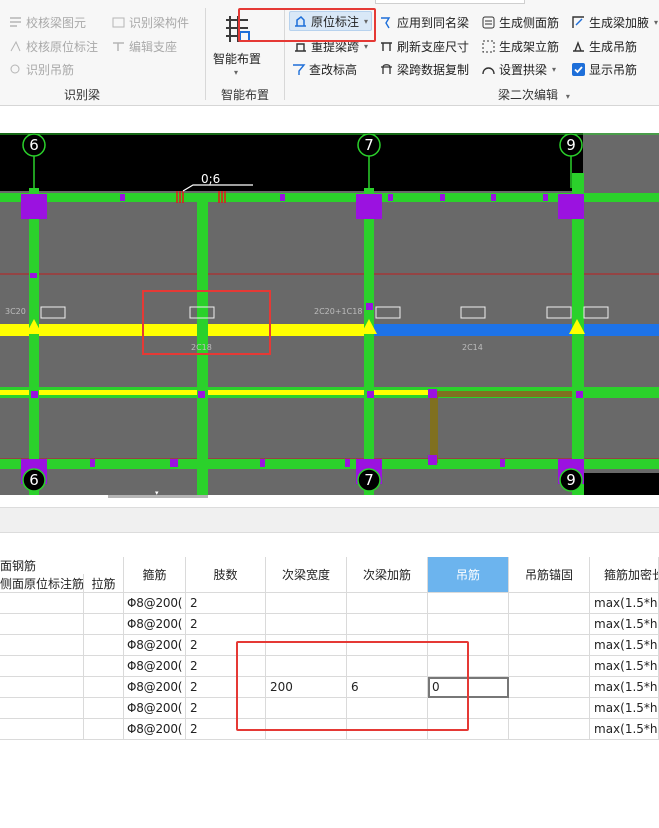 The image size is (659, 828). Describe the element at coordinates (520, 22) in the screenshot. I see `generate-side-rebar-button: 生成侧面筋` at that location.